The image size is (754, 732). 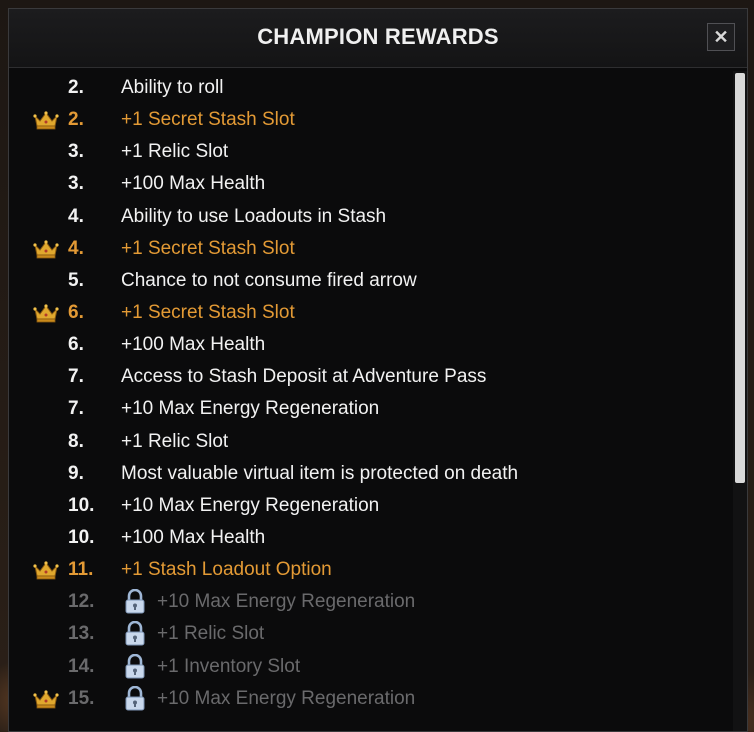 I want to click on reward-description: +1 Stash Loadout Option, so click(x=226, y=570).